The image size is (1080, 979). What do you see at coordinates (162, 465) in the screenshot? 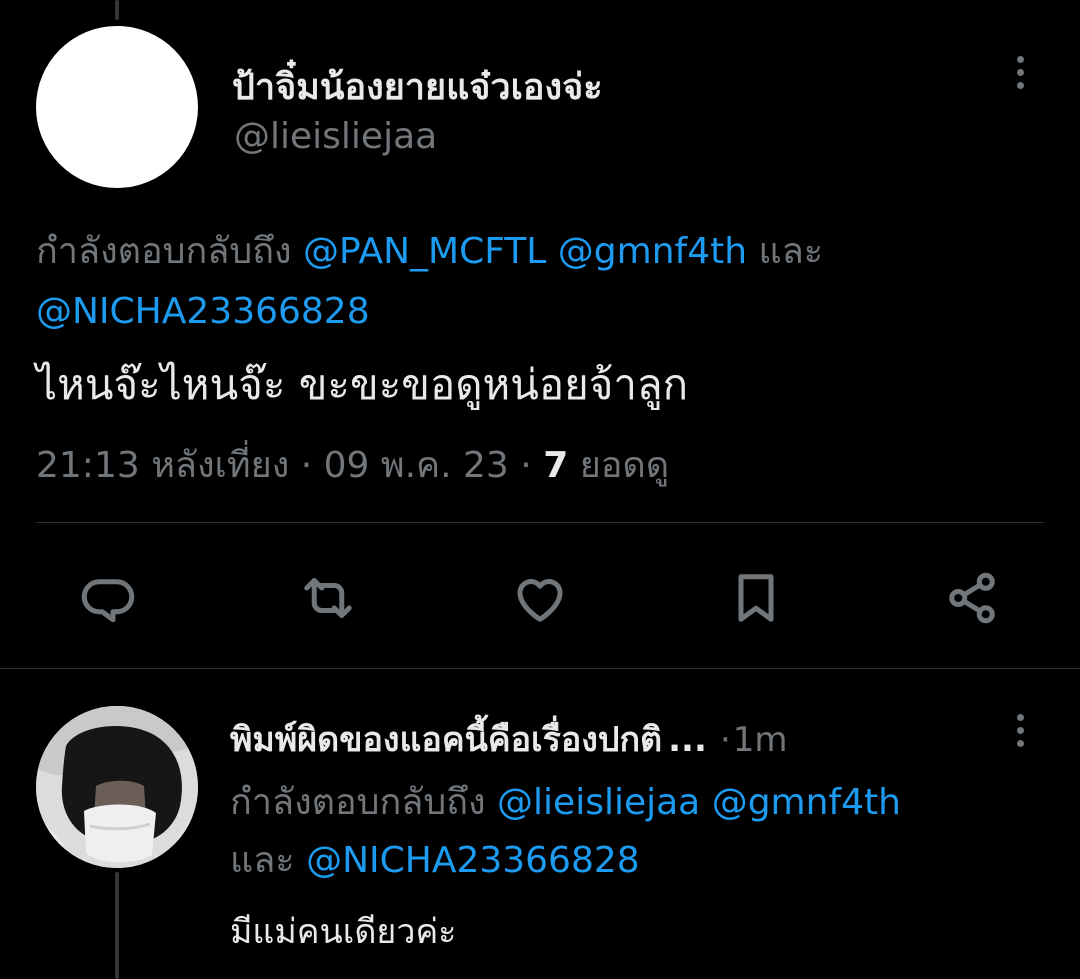
I see `tweet-time: 21:13 หลังเที่ยง` at bounding box center [162, 465].